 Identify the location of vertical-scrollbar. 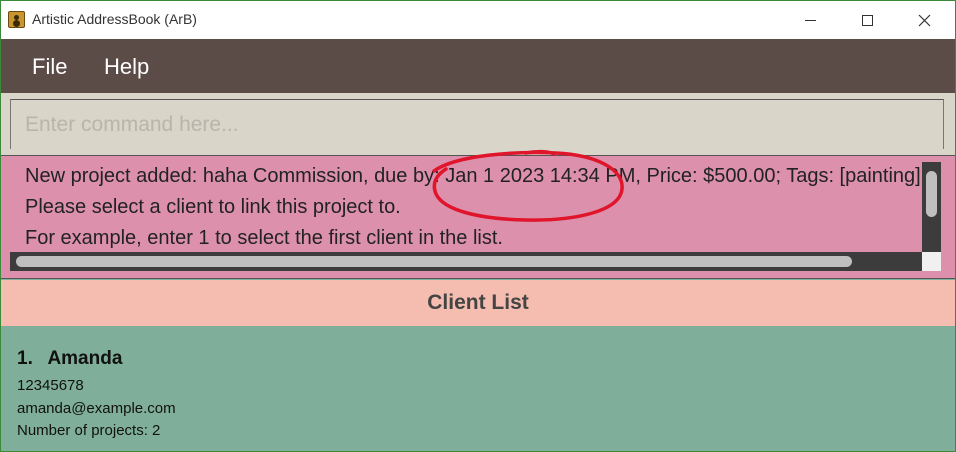
(931, 210).